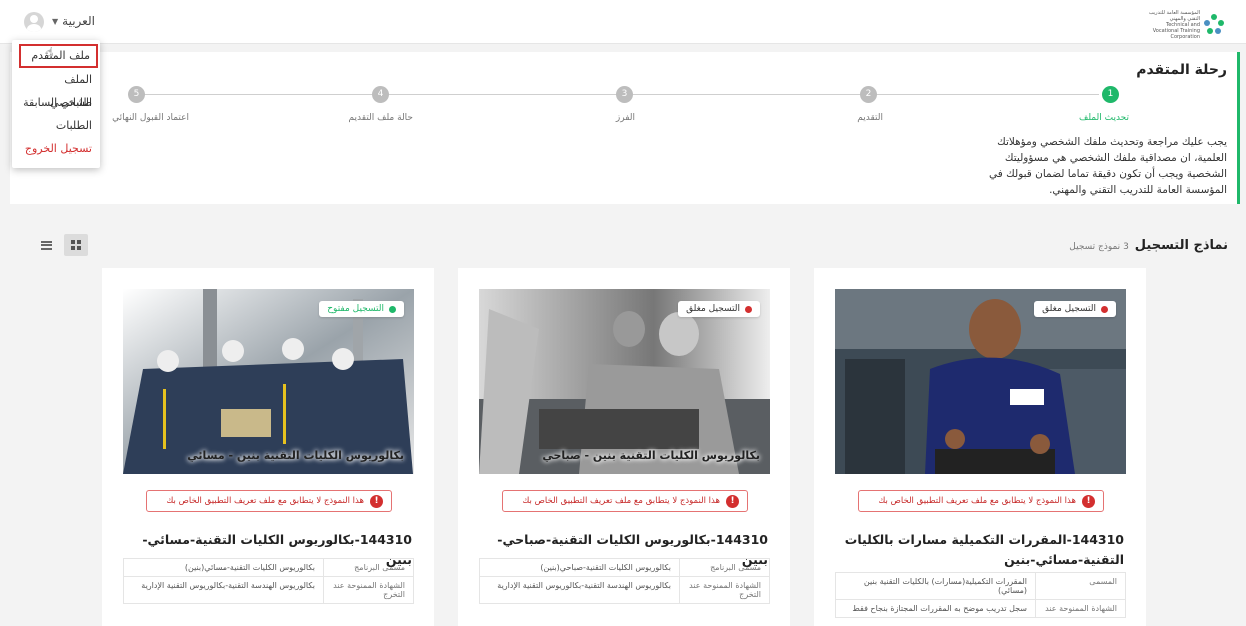 The height and width of the screenshot is (626, 1246). Describe the element at coordinates (136, 94) in the screenshot. I see `step-5-dot: 5` at that location.